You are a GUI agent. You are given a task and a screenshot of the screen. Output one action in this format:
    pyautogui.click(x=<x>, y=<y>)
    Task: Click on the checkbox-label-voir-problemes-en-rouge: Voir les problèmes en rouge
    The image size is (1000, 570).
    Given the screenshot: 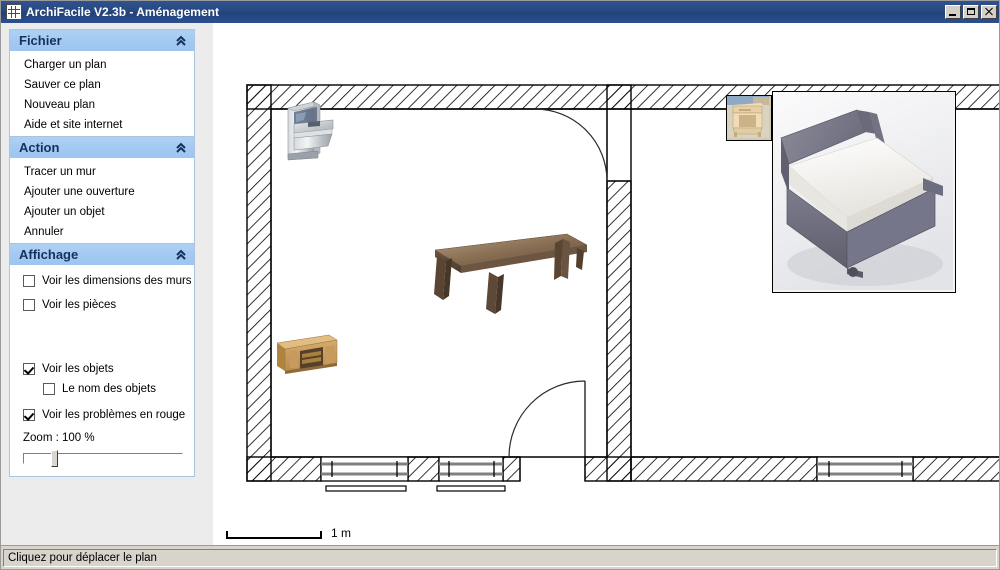 What is the action you would take?
    pyautogui.click(x=114, y=415)
    